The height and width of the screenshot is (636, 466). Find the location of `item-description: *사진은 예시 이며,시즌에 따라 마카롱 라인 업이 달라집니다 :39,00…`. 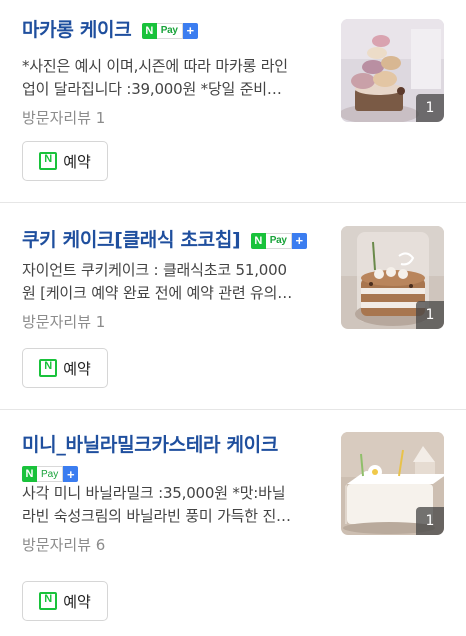

item-description: *사진은 예시 이며,시즌에 따라 마카롱 라인 업이 달라집니다 :39,00… is located at coordinates (175, 78).